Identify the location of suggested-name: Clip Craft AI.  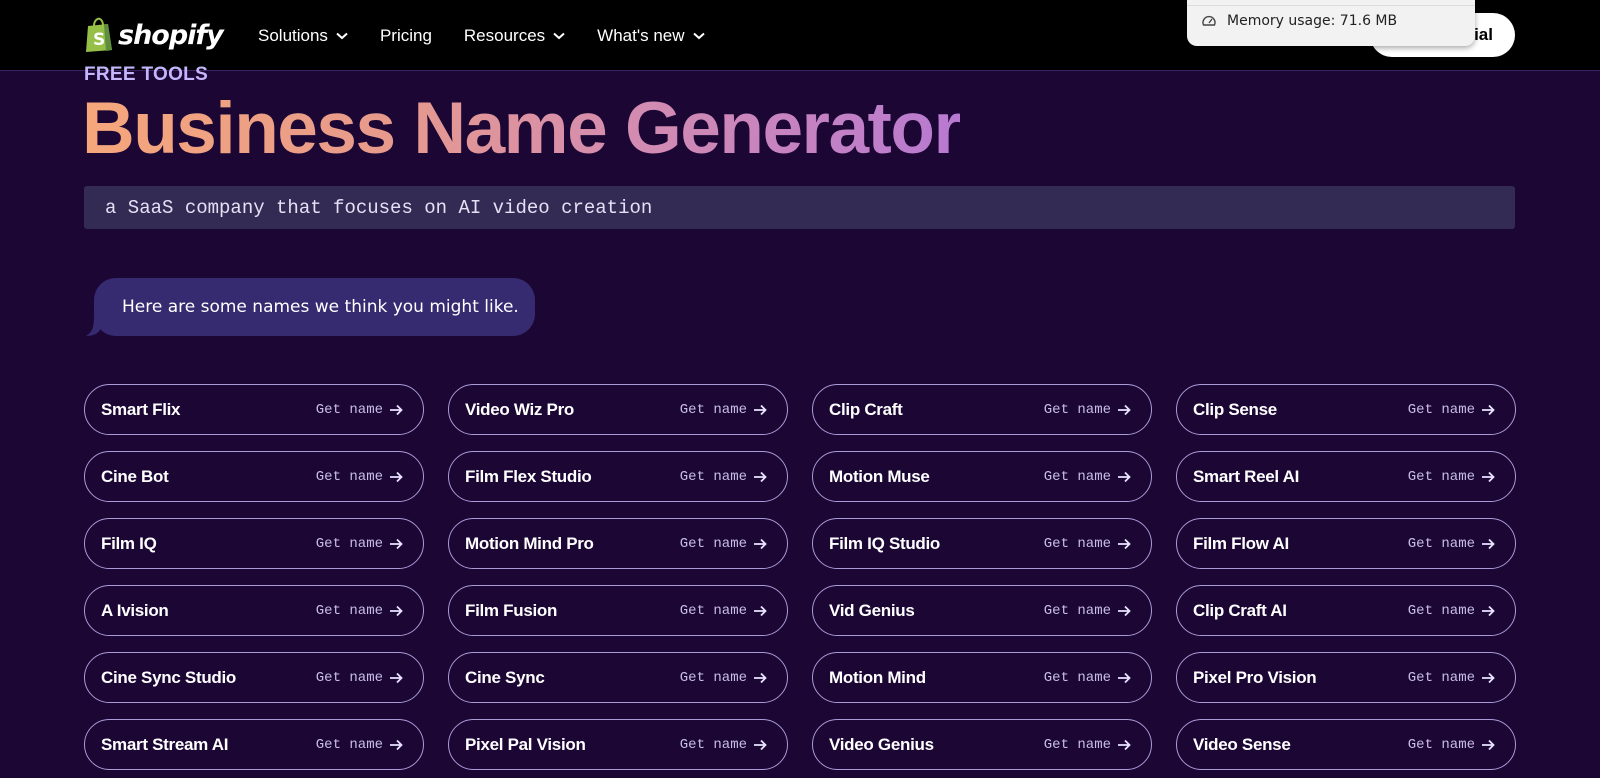
(1240, 610).